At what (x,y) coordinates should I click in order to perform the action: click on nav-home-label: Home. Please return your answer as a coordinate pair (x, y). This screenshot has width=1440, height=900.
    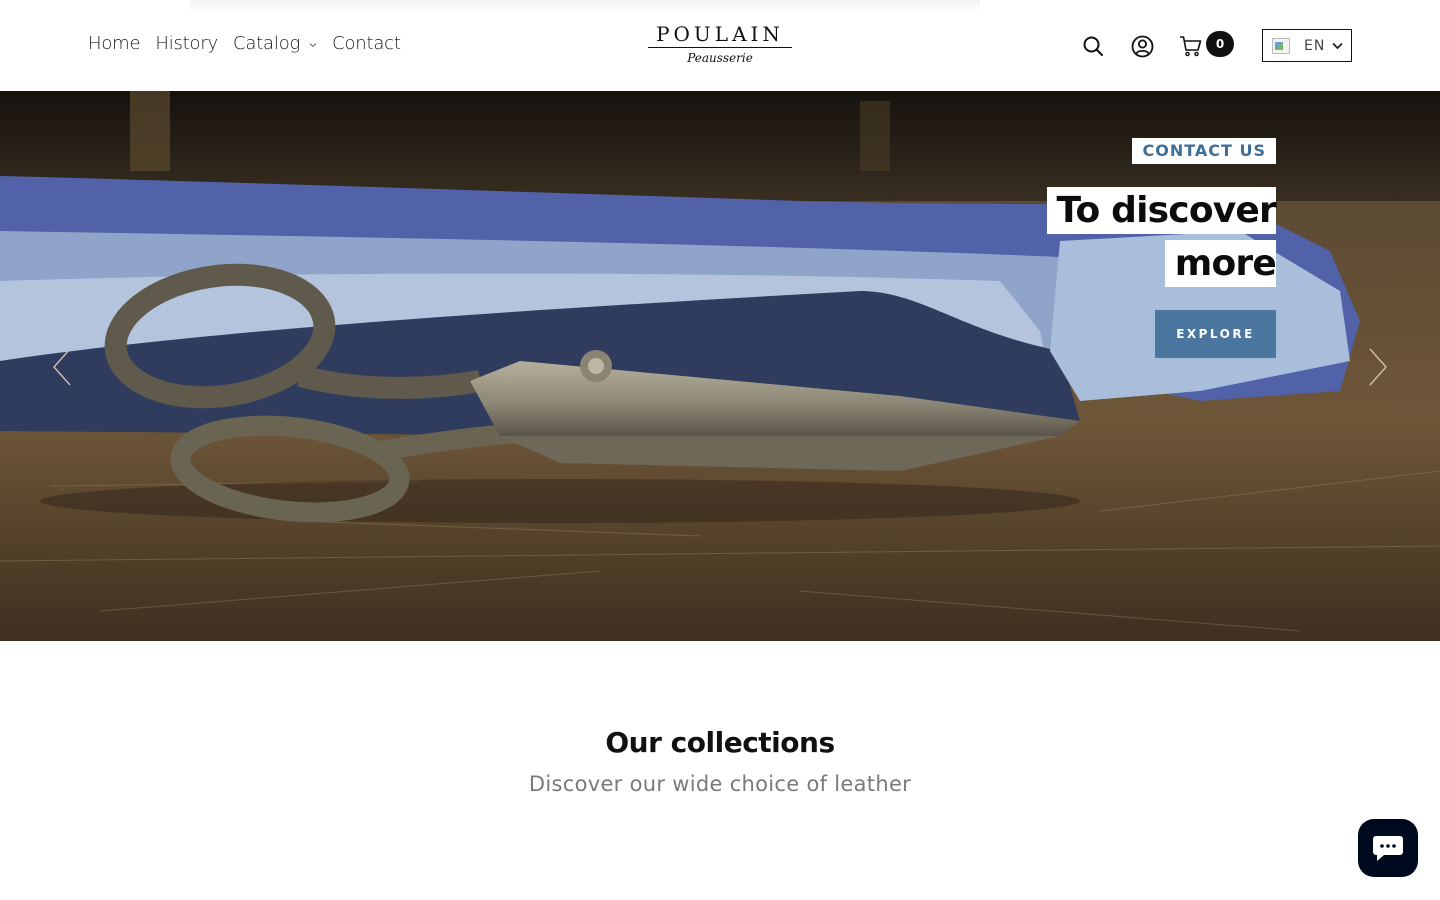
    Looking at the image, I should click on (114, 43).